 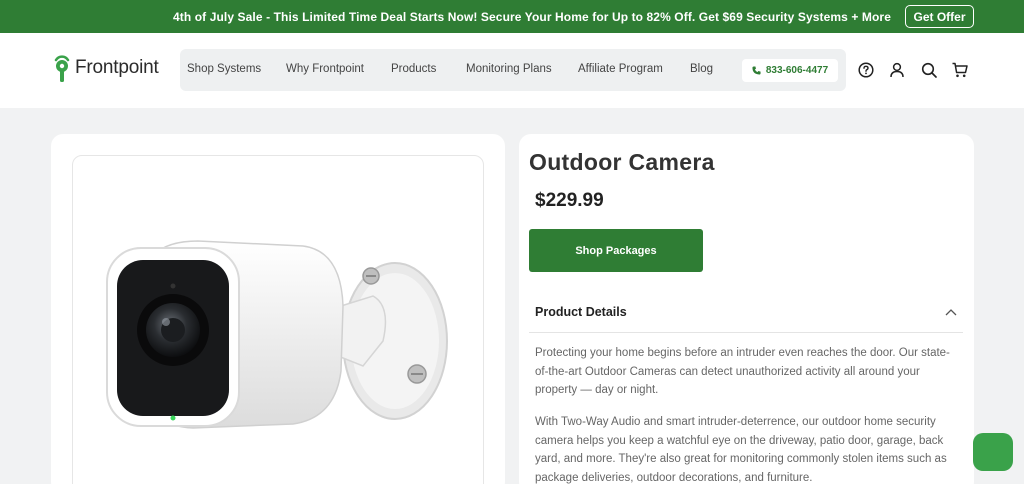 I want to click on nav-shop-systems: Shop Systems, so click(x=224, y=69).